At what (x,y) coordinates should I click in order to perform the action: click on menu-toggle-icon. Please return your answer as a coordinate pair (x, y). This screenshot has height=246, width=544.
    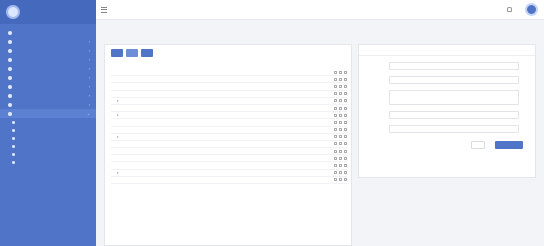
    Looking at the image, I should click on (104, 9).